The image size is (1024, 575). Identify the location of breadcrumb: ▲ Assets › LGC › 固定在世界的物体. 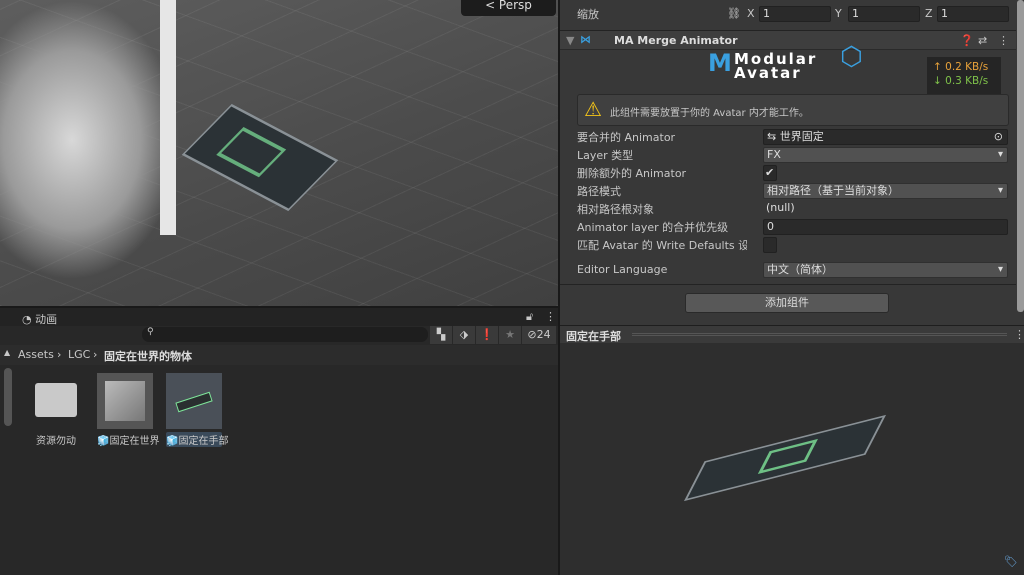
(279, 355).